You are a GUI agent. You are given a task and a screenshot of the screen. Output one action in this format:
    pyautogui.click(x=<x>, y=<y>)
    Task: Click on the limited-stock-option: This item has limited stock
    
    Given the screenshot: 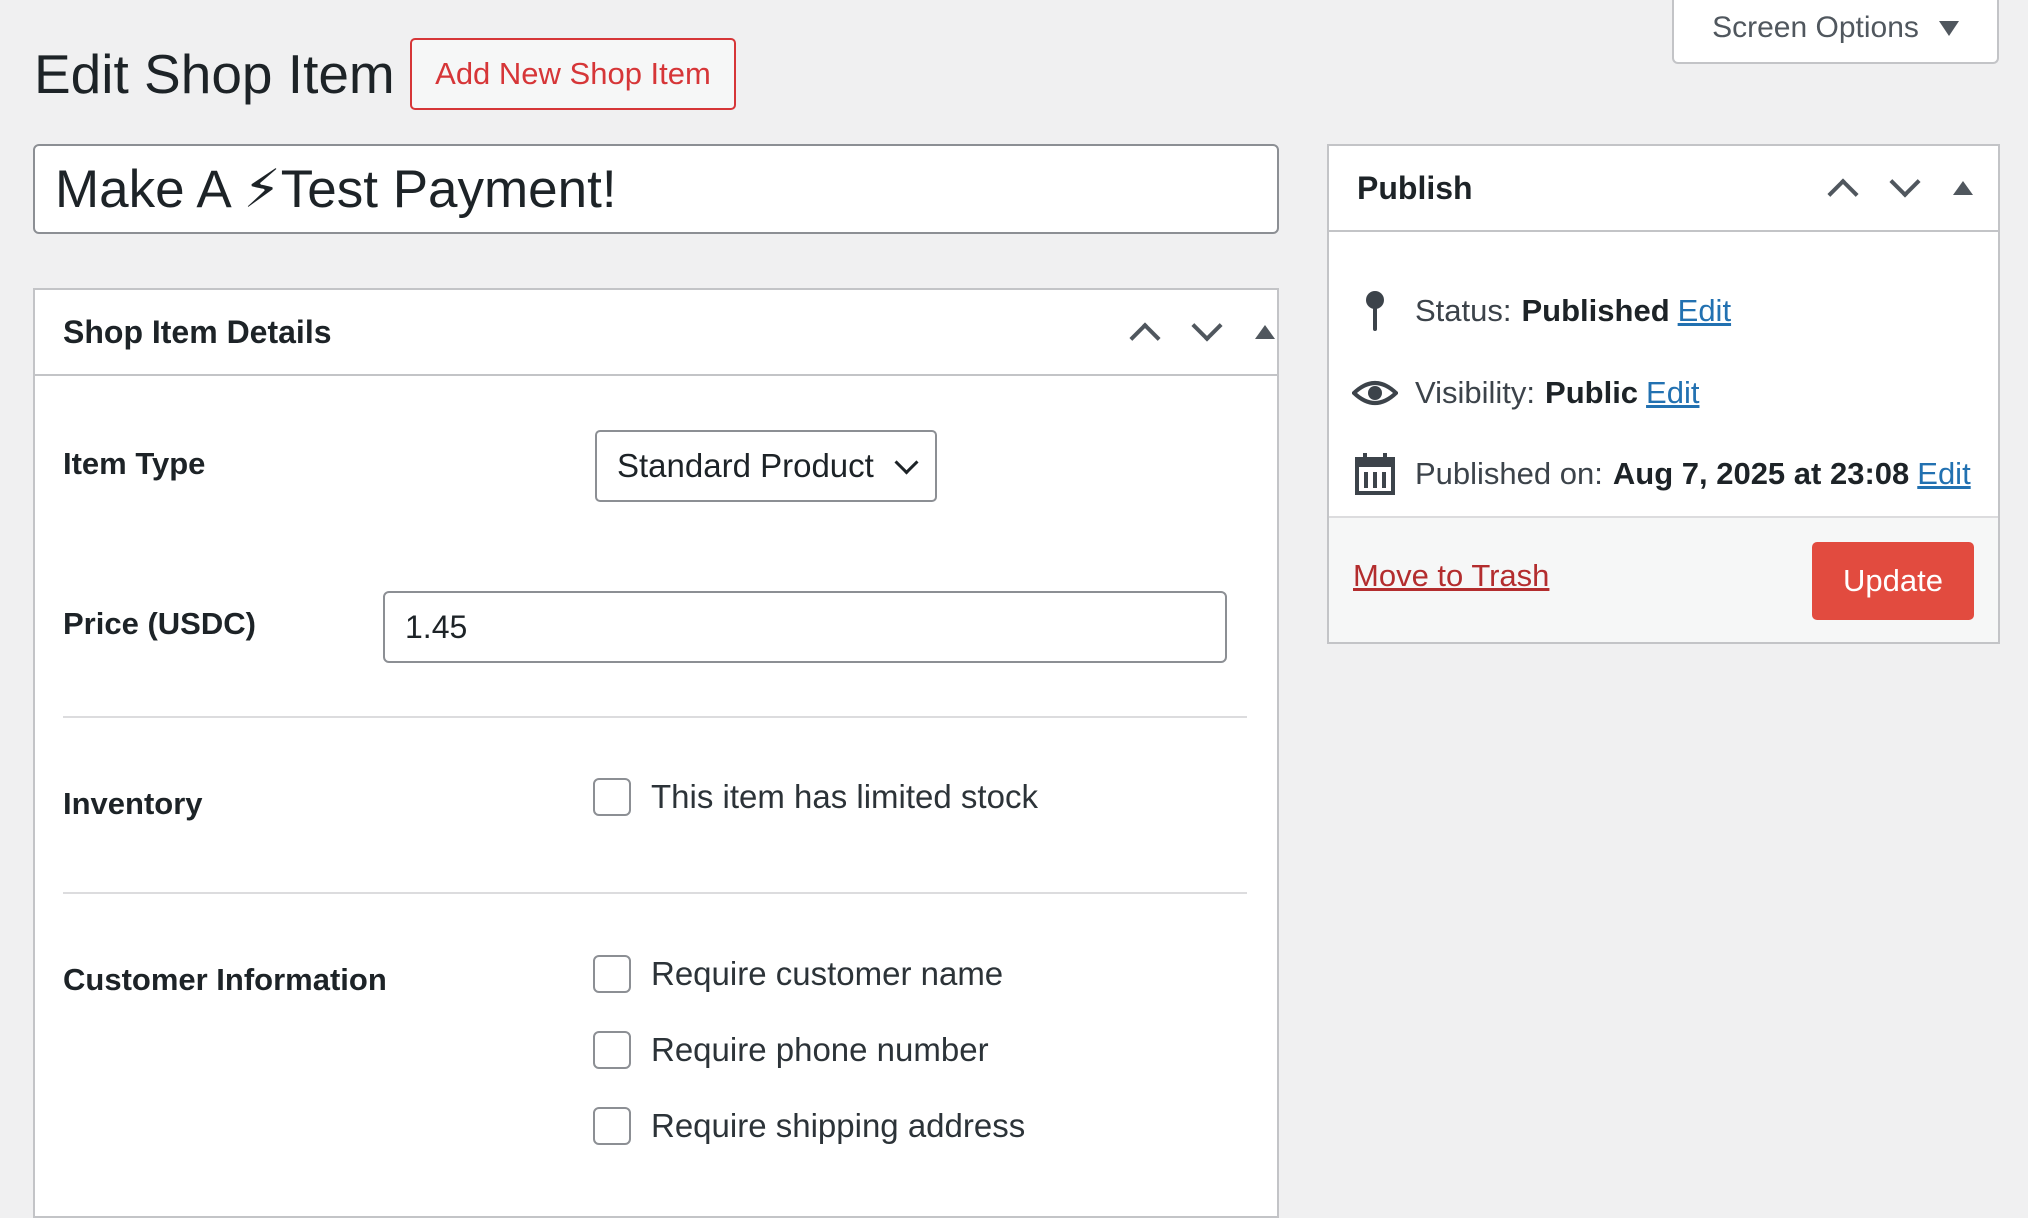 What is the action you would take?
    pyautogui.click(x=815, y=797)
    